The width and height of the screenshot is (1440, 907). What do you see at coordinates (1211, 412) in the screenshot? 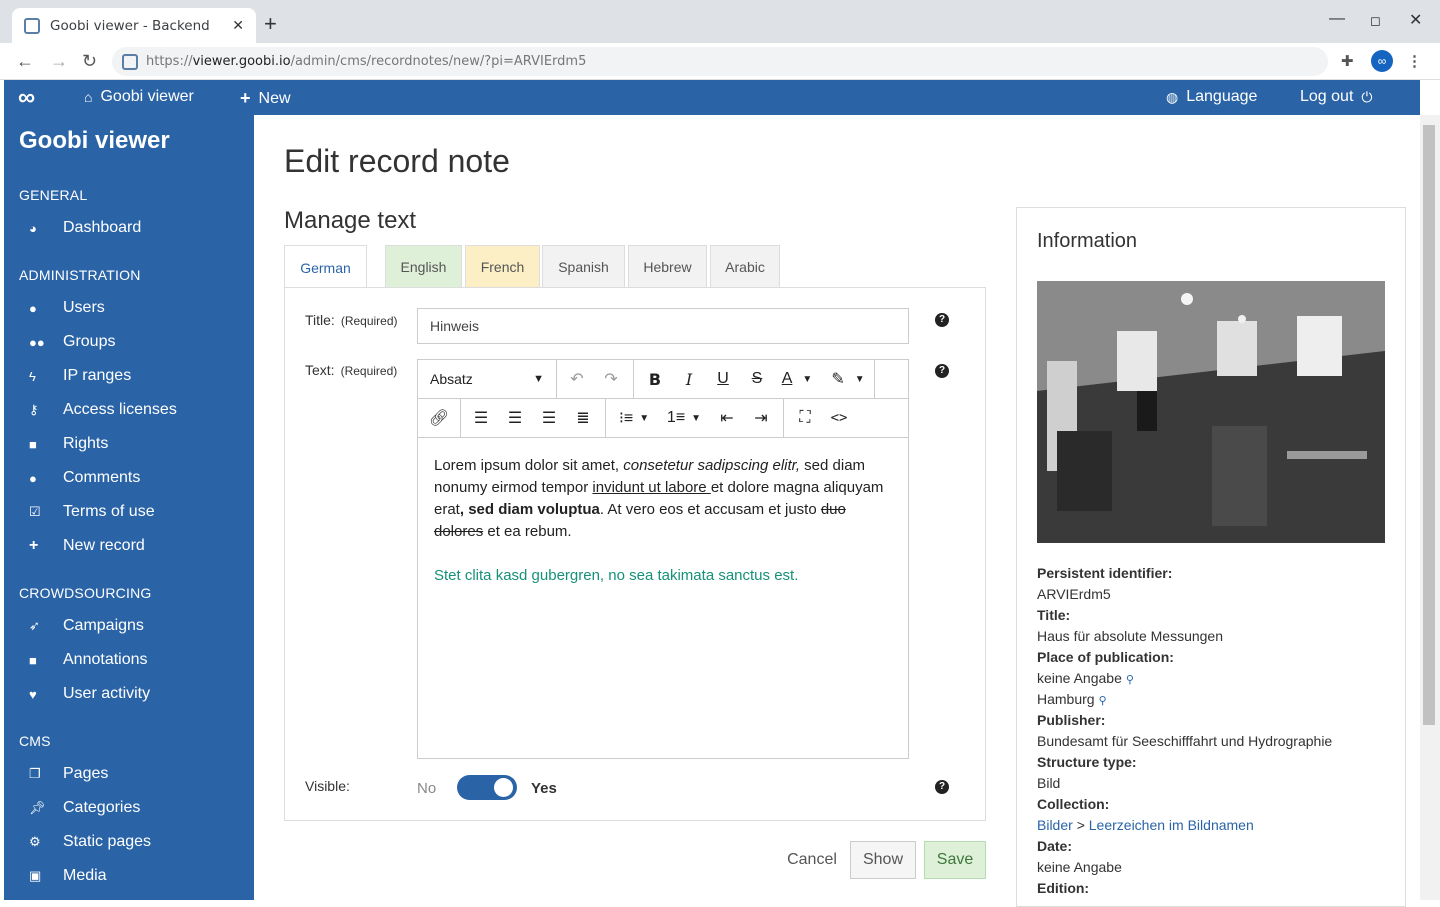
I see `record-thumbnail` at bounding box center [1211, 412].